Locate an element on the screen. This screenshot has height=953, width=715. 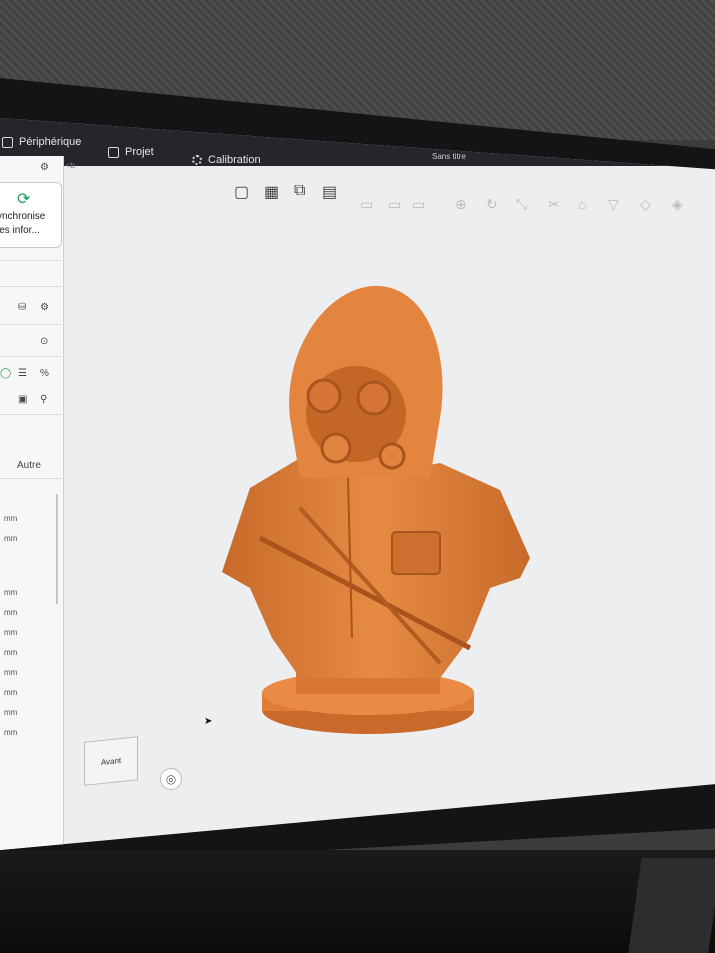
desk-object is located at coordinates (671, 905).